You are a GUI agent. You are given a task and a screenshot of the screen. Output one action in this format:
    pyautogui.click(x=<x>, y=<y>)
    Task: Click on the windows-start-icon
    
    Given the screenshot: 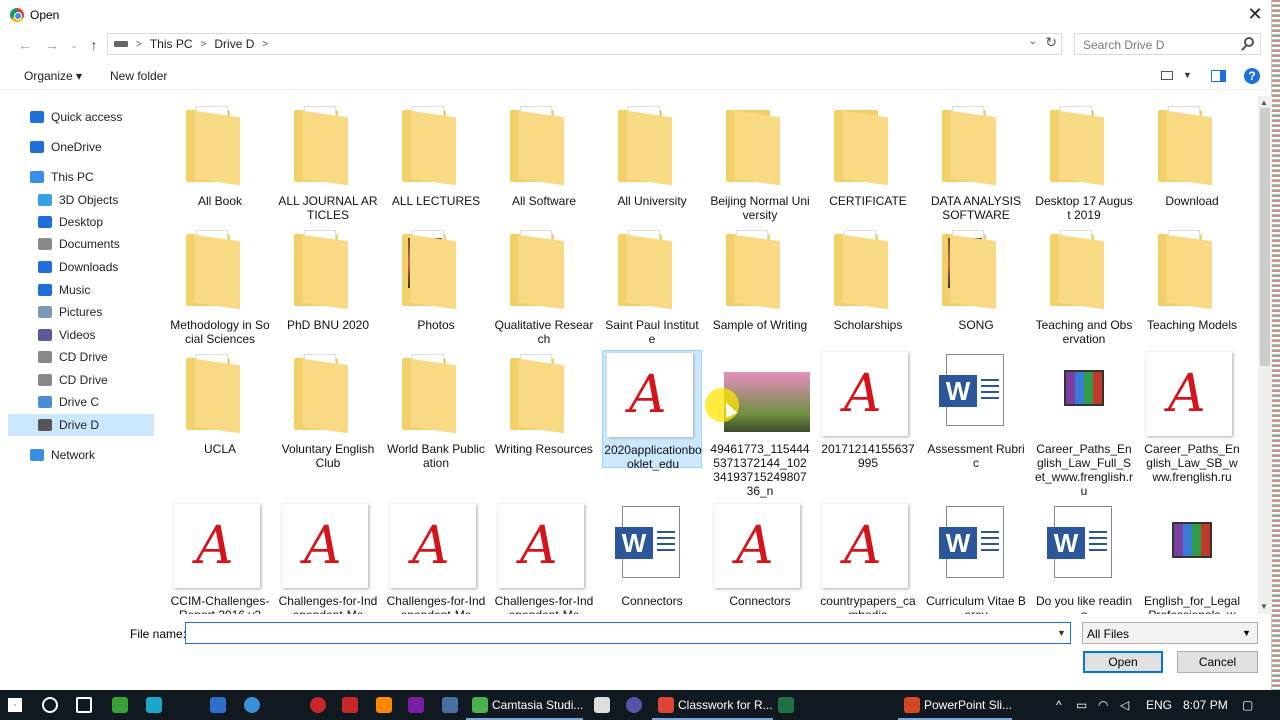 What is the action you would take?
    pyautogui.click(x=15, y=705)
    